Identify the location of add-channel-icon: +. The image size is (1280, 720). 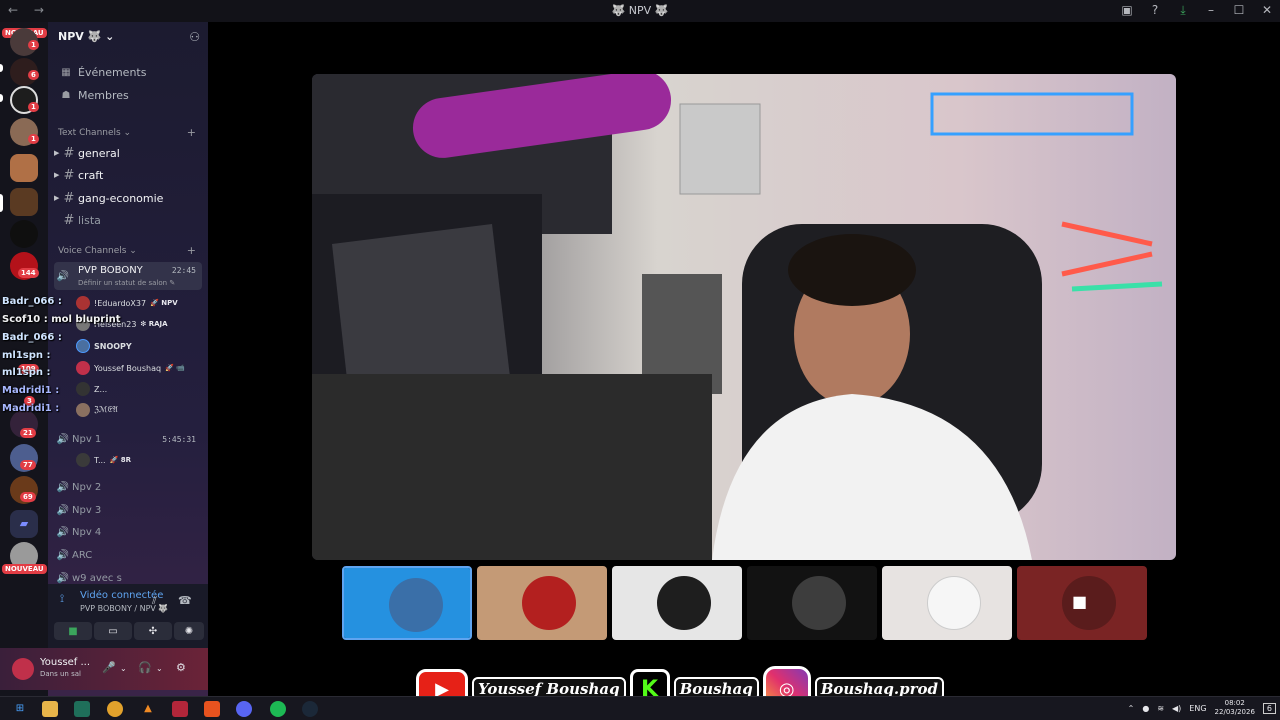
(191, 132).